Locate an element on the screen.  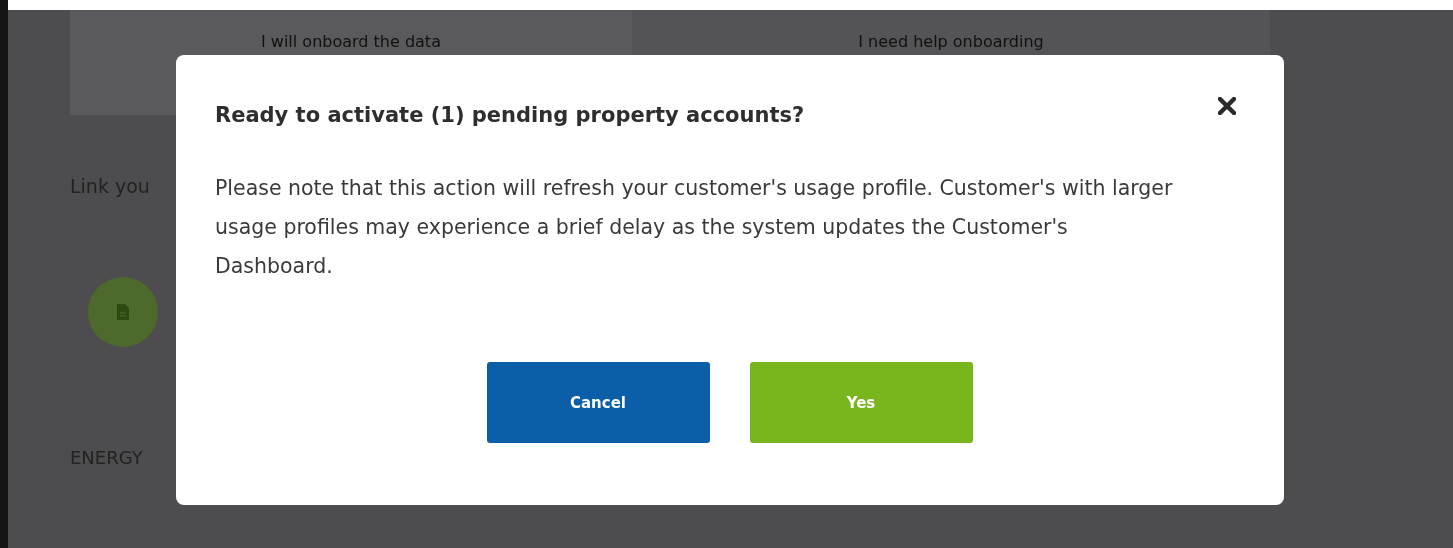
dialog-message: Please note that this action will refresh your customer's usage profile. Customer's with larger usage profiles may experience a brief delay as the system updates the Customer's Dashboard. is located at coordinates (694, 227).